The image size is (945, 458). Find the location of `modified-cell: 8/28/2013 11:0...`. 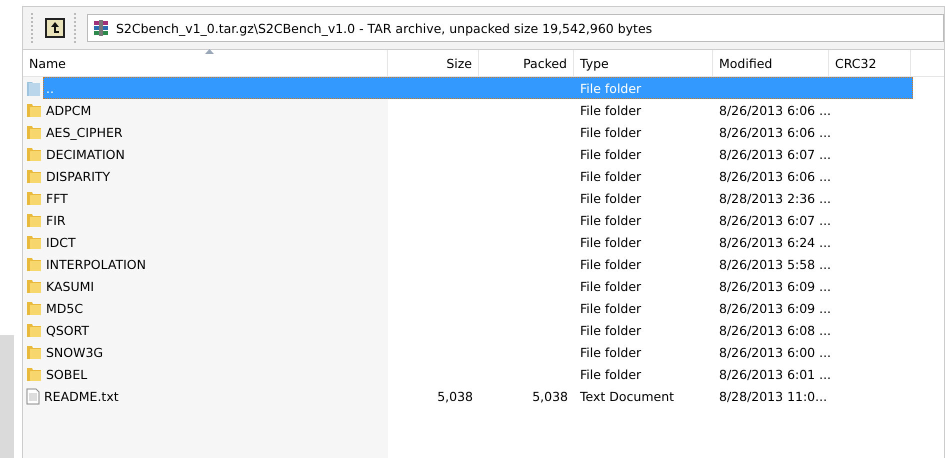

modified-cell: 8/28/2013 11:0... is located at coordinates (773, 396).